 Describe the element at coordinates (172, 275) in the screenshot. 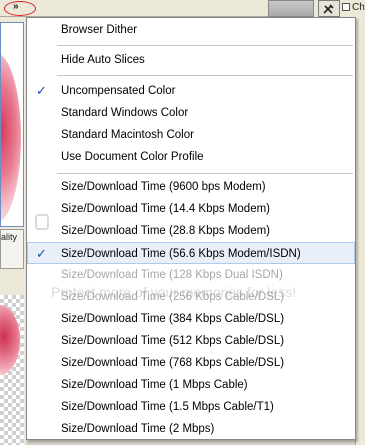

I see `menu-item-download-128: Size/Download Time (128 Kbps Dual ISDN)` at that location.